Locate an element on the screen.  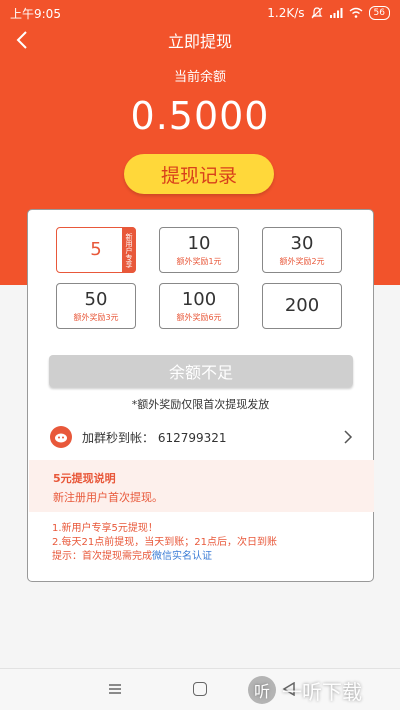
withdraw-explanation: 5元提现说明 新注册用户首次提现。 is located at coordinates (201, 486).